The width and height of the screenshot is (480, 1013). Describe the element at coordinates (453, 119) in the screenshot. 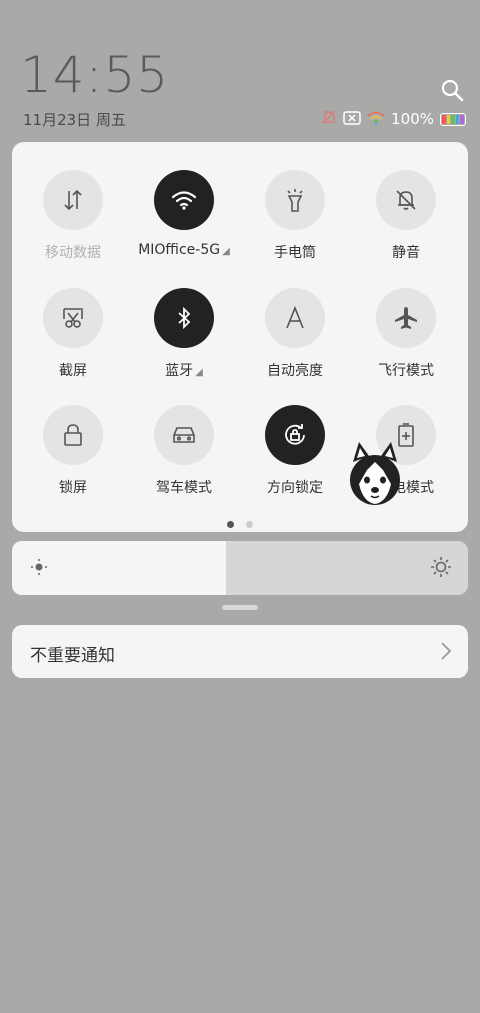

I see `battery-icon` at that location.